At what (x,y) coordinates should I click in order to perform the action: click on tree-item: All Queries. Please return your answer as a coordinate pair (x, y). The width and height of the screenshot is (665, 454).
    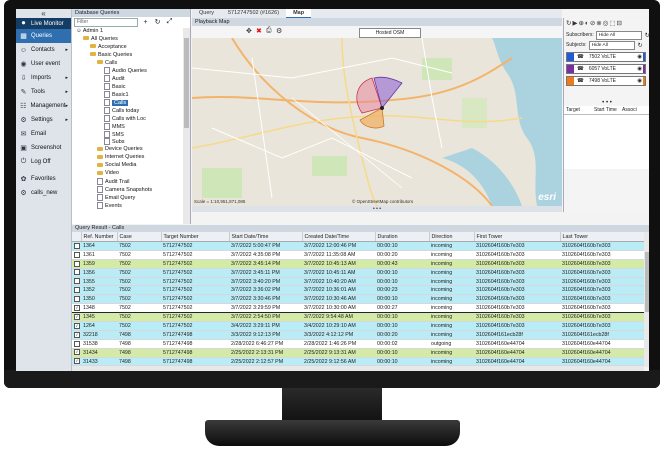
    Looking at the image, I should click on (127, 40).